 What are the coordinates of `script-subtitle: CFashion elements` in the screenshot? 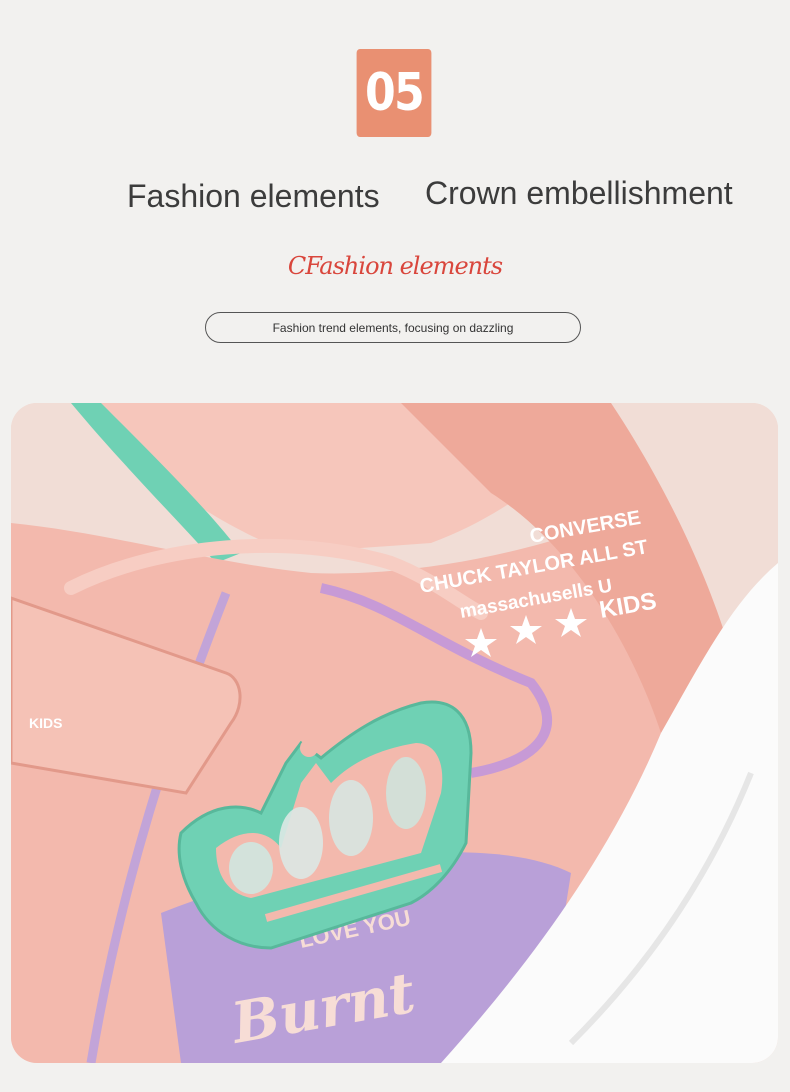 It's located at (395, 266).